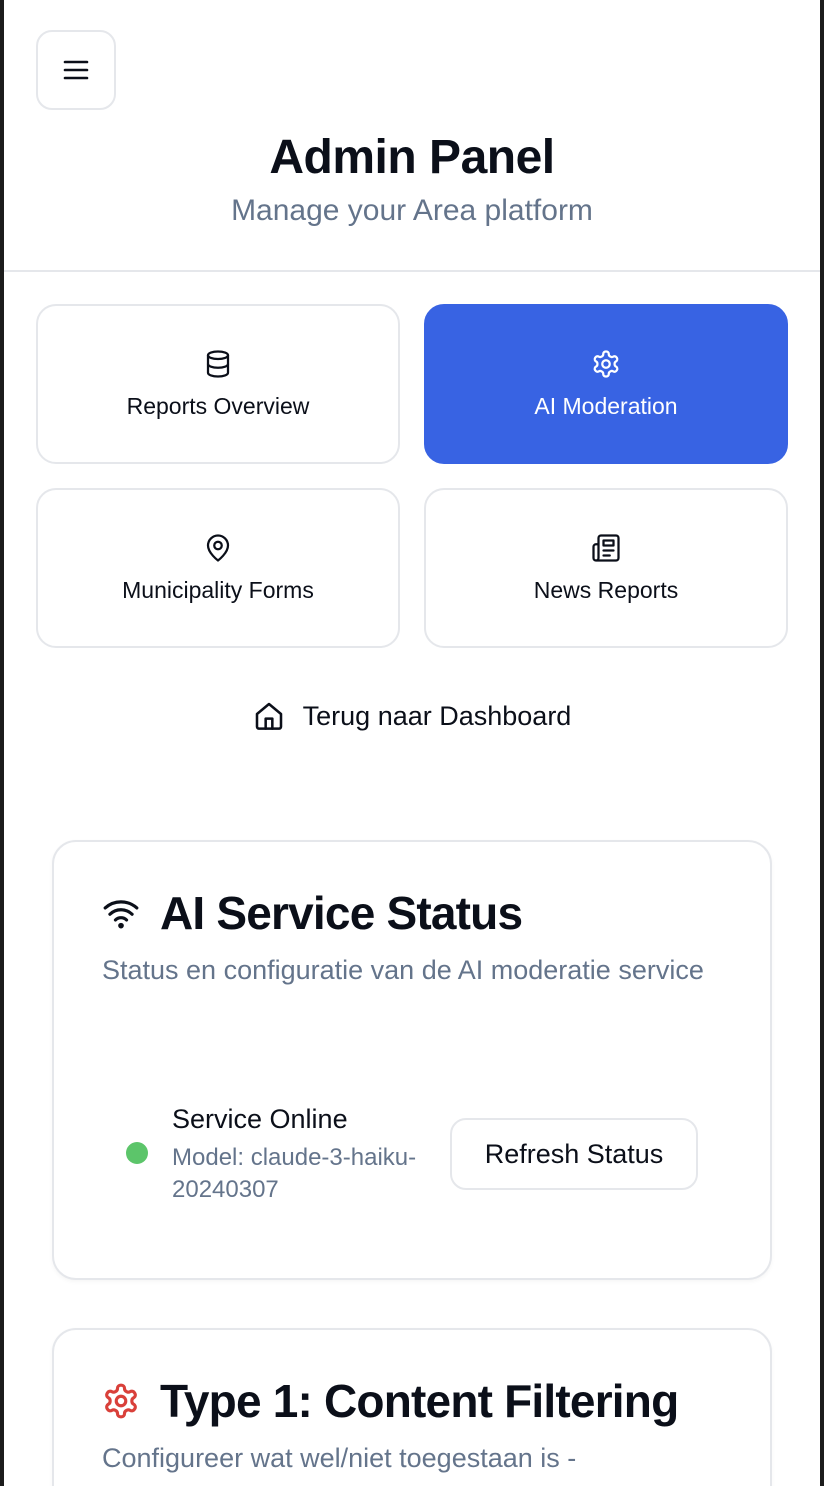 The width and height of the screenshot is (824, 1486). Describe the element at coordinates (606, 589) in the screenshot. I see `nav-label: News Reports` at that location.